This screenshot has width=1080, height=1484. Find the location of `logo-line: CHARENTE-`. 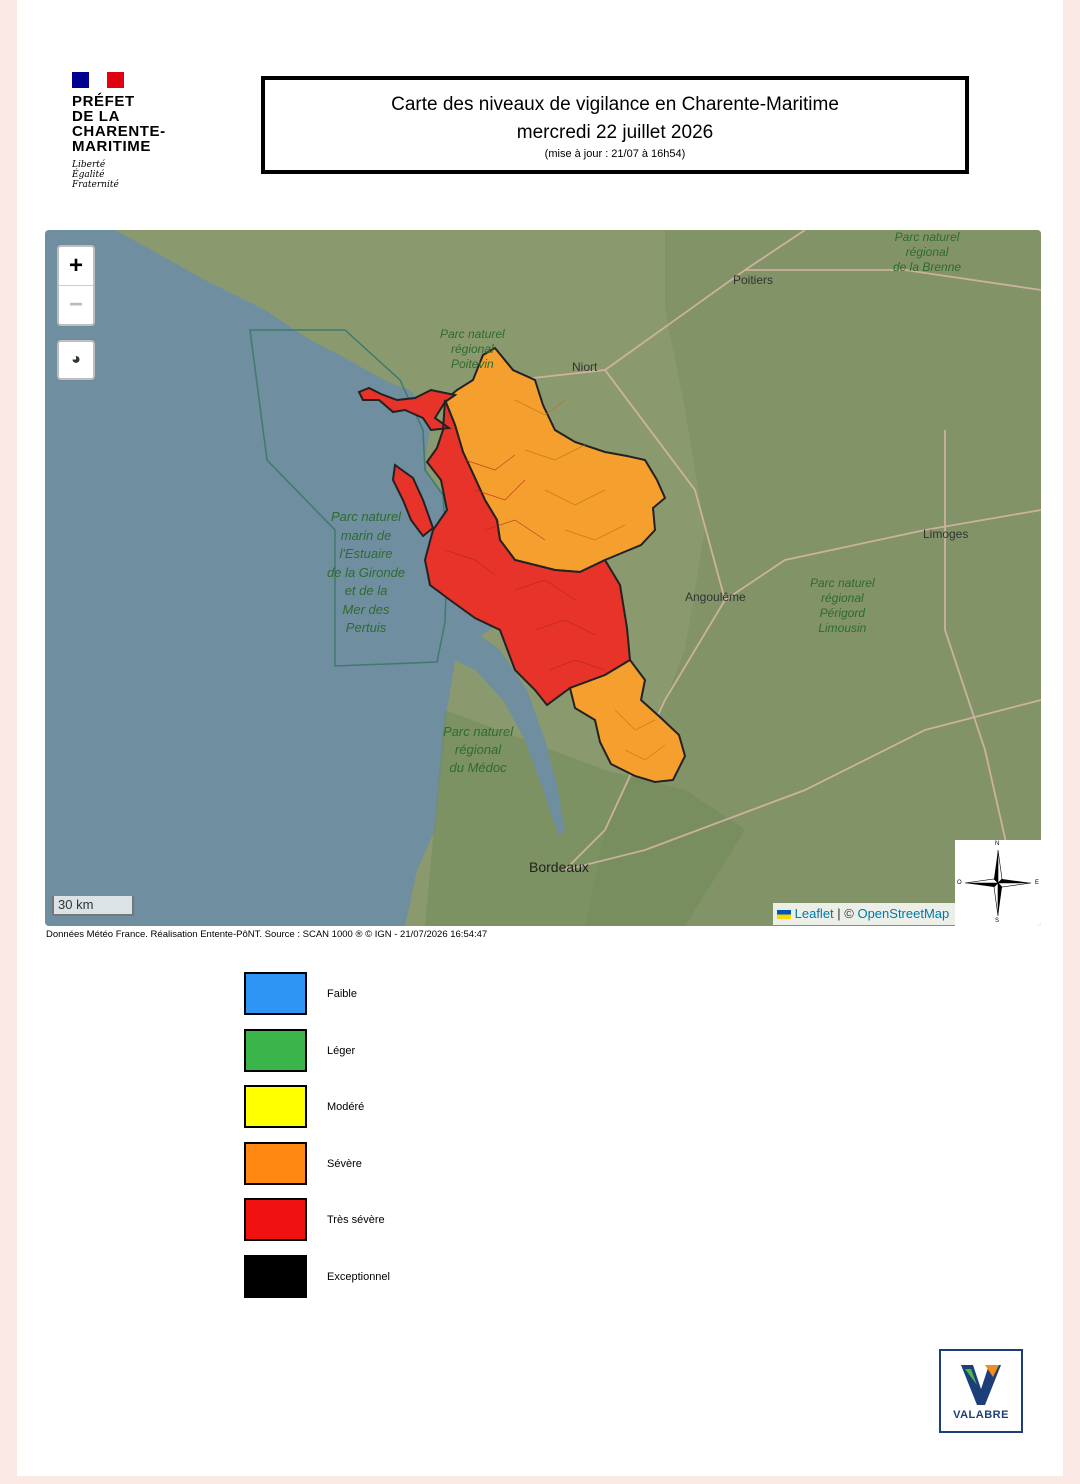

logo-line: CHARENTE- is located at coordinates (119, 131).